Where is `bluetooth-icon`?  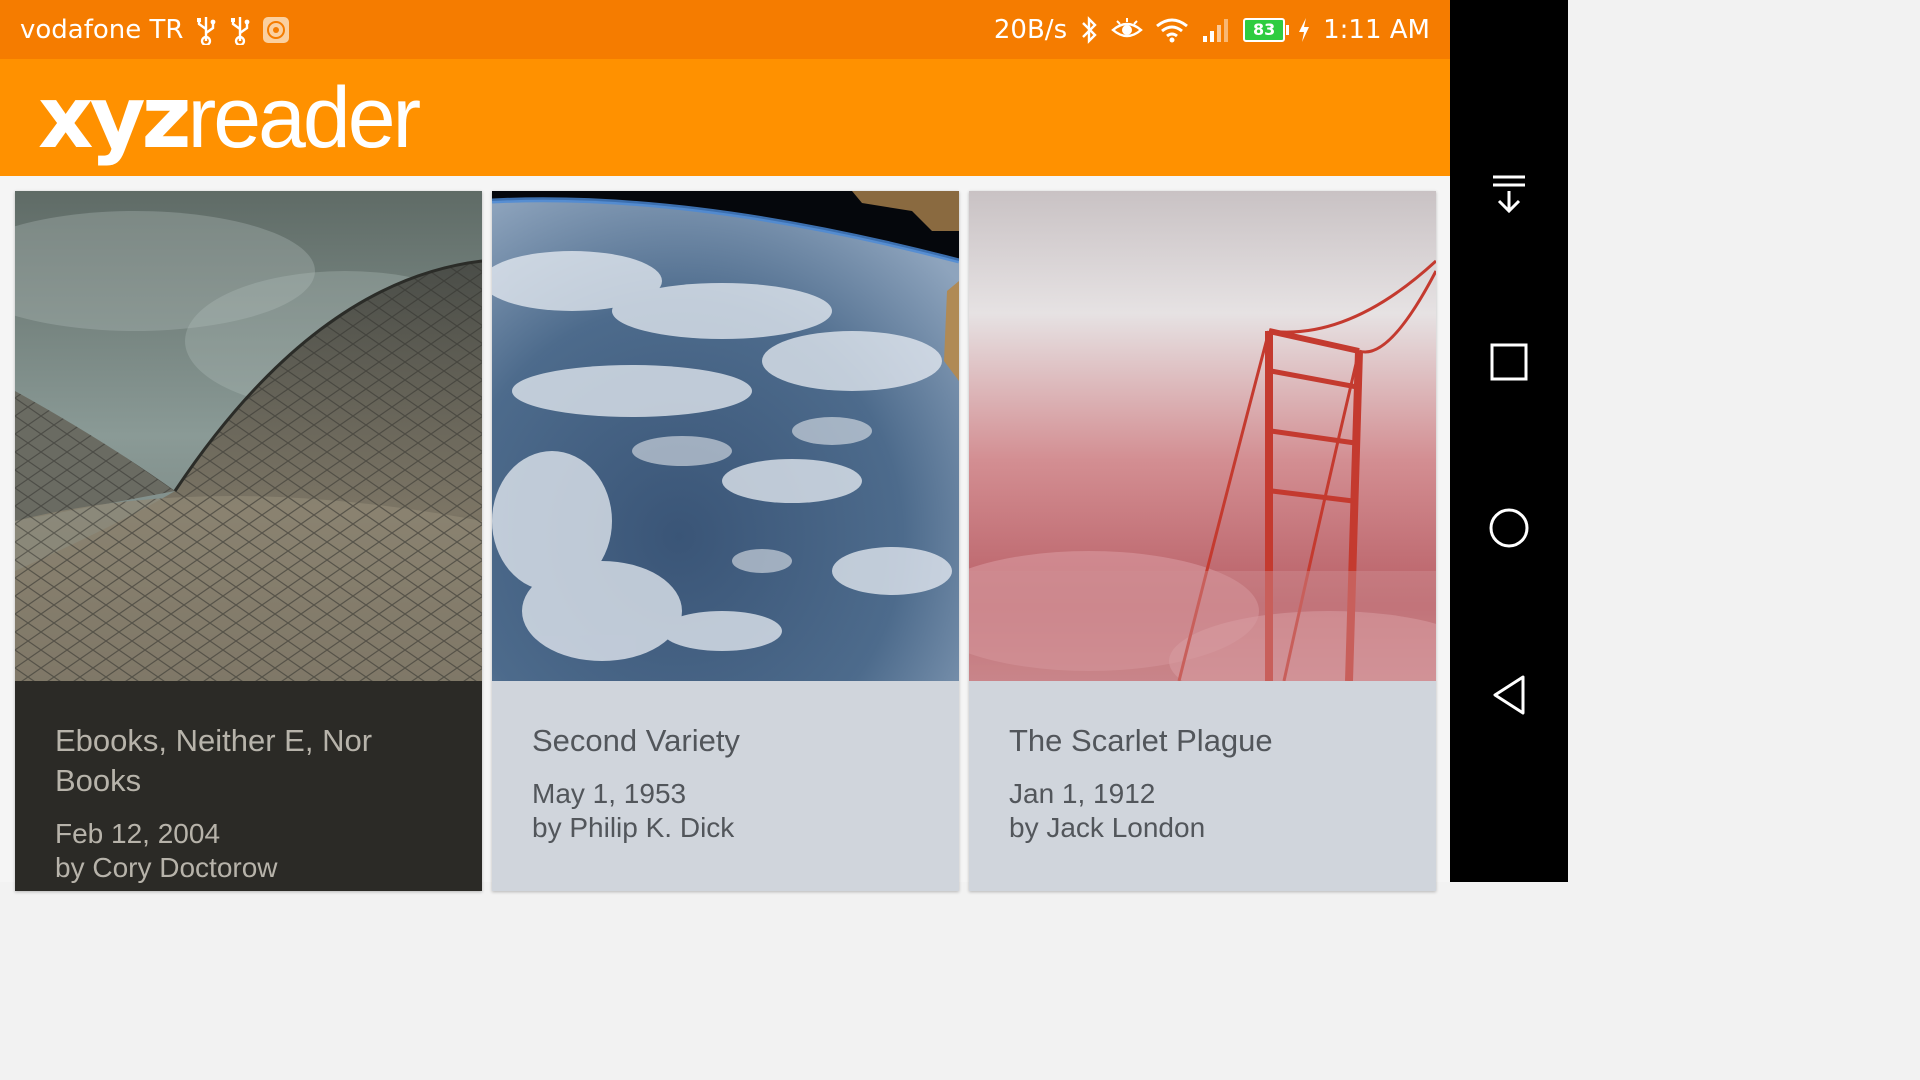 bluetooth-icon is located at coordinates (1089, 30).